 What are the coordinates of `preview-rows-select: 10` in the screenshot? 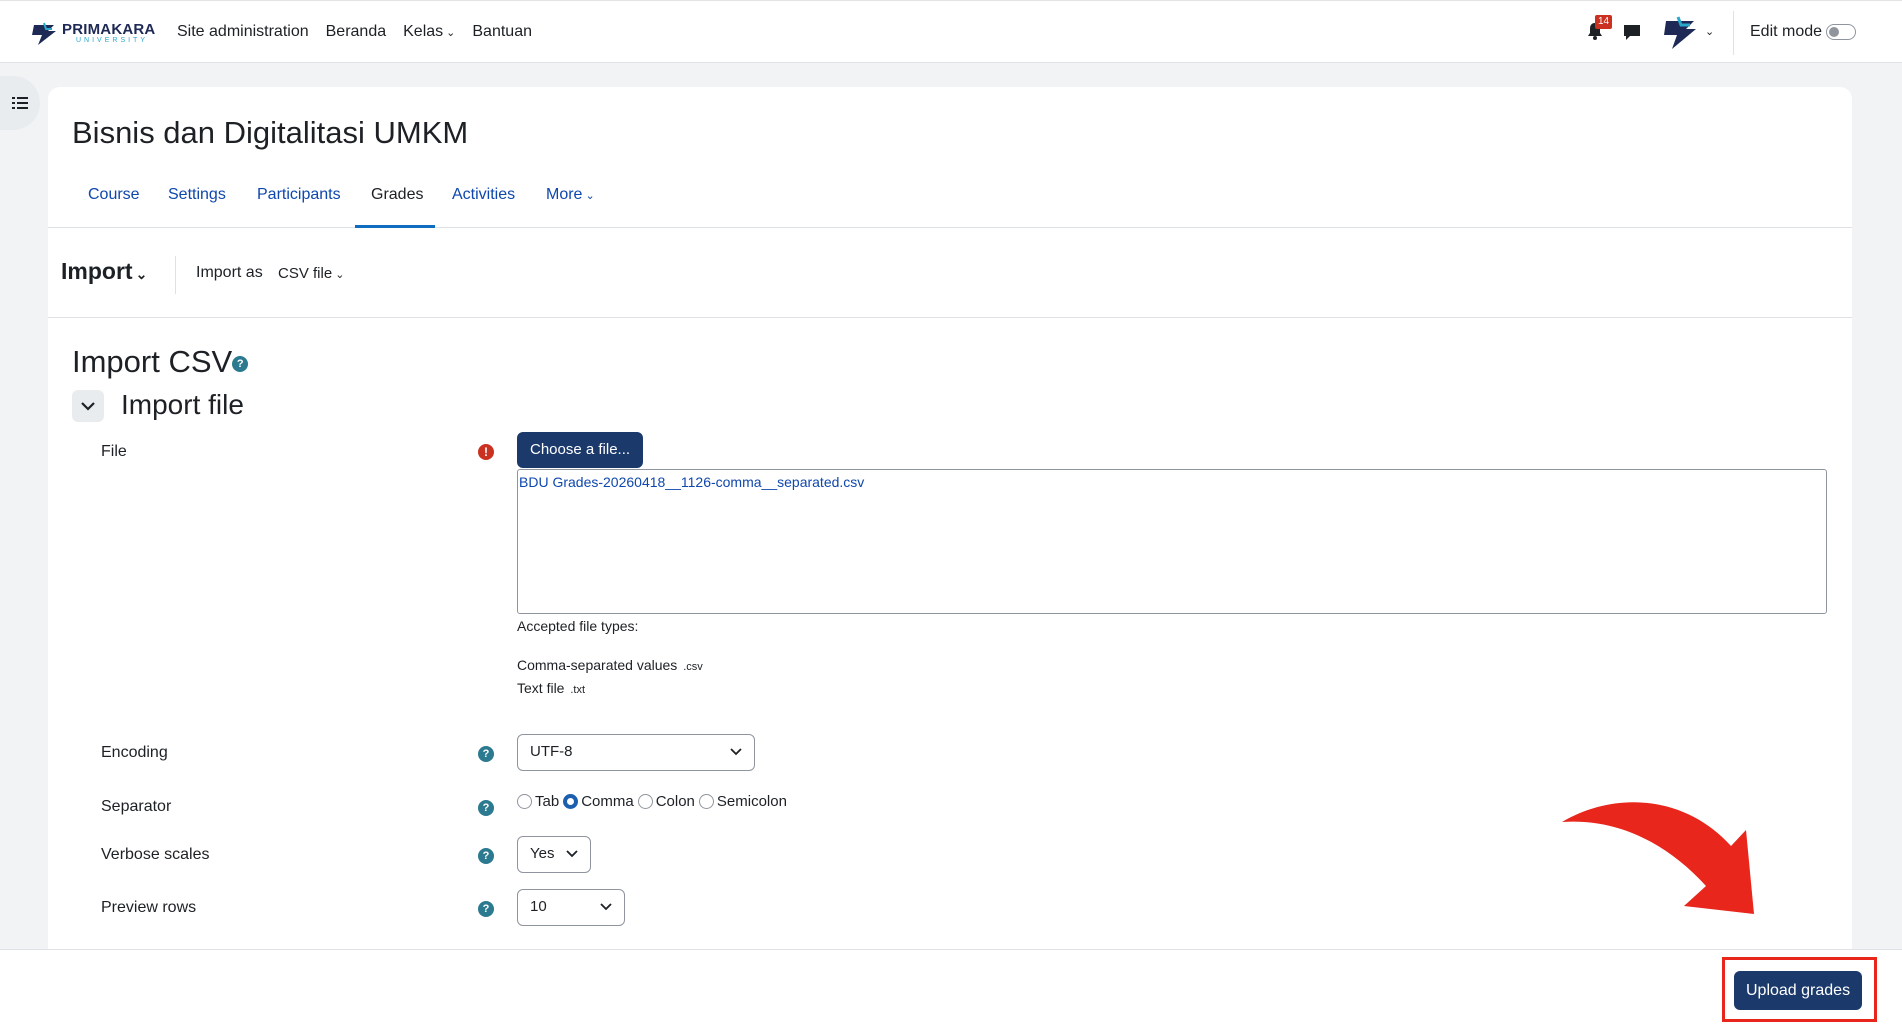 It's located at (571, 907).